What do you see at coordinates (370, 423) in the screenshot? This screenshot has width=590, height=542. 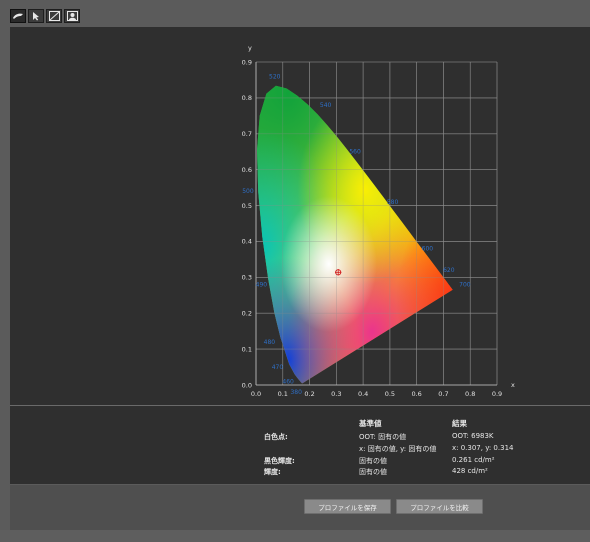 I see `reference-column-header: 基準値` at bounding box center [370, 423].